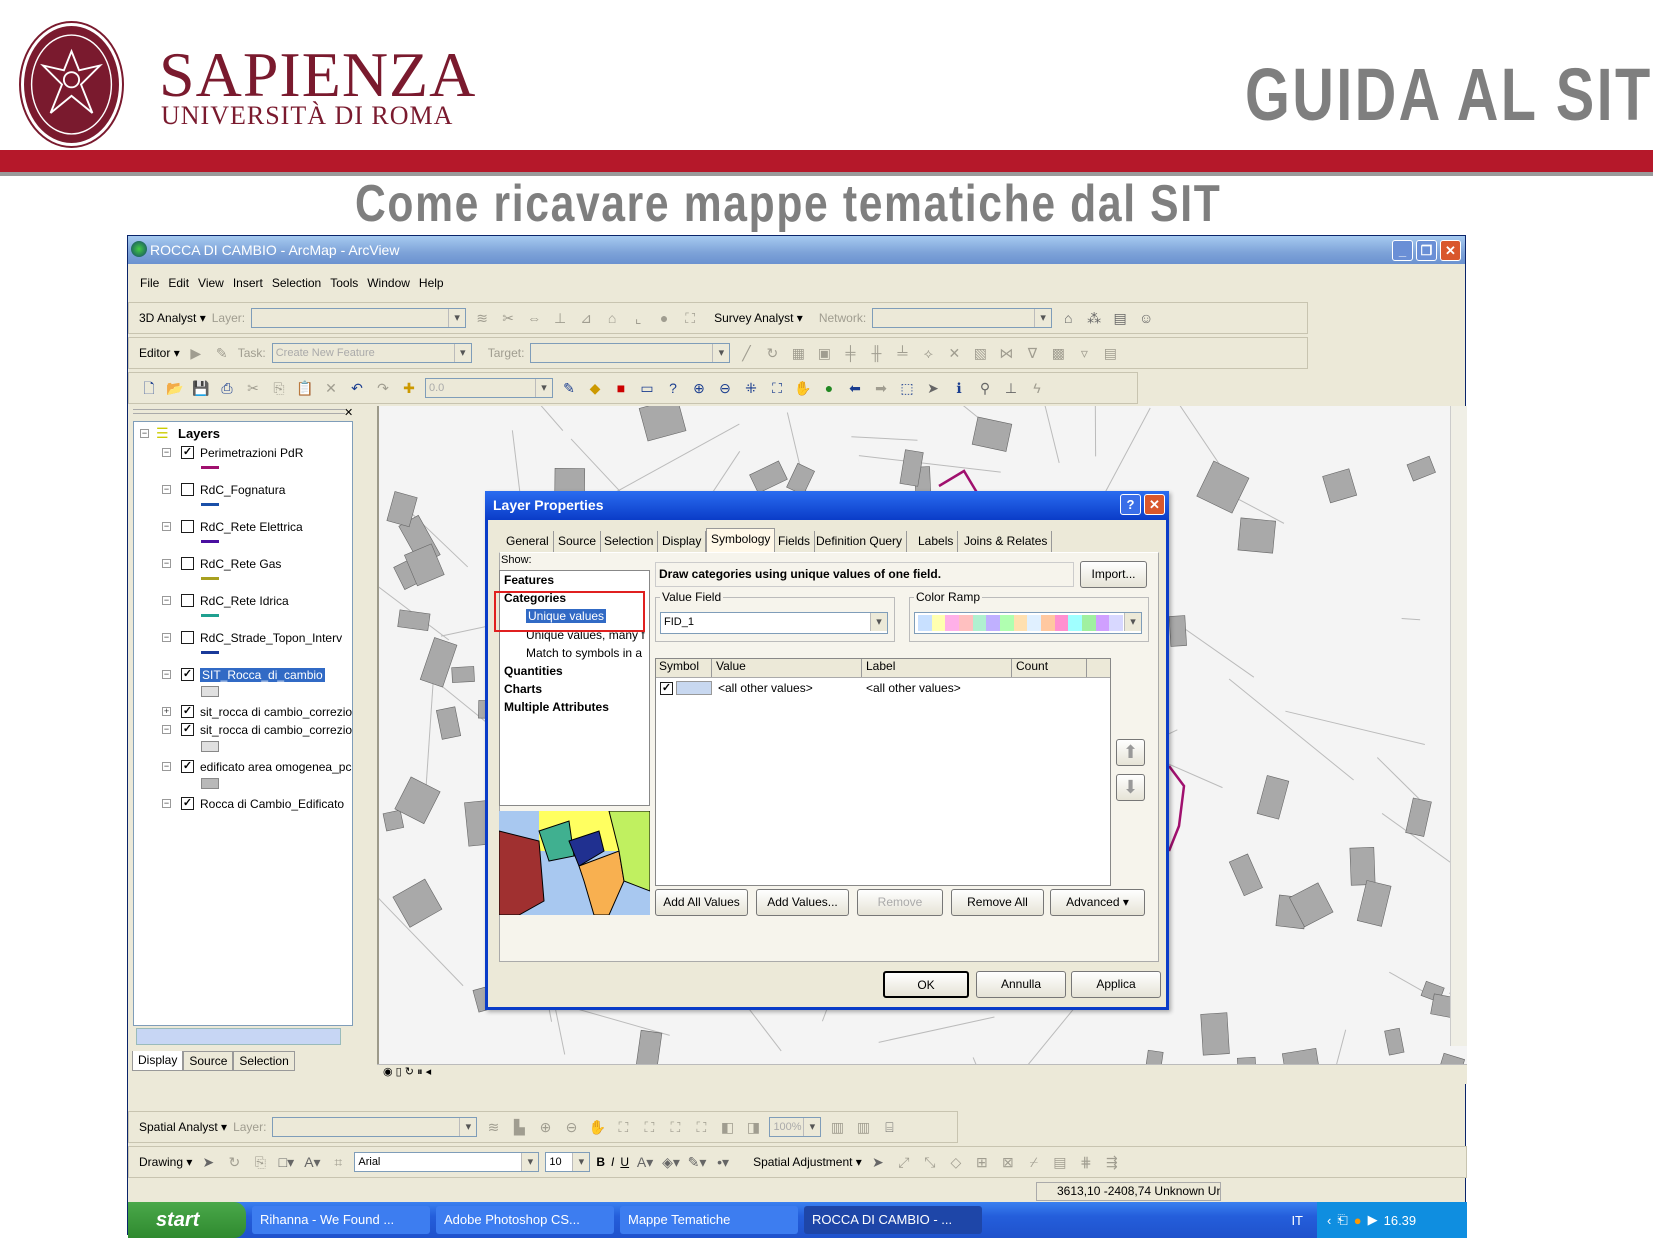 This screenshot has height=1238, width=1653. Describe the element at coordinates (807, 1162) in the screenshot. I see `spatial-adjustment-menu: Spatial Adjustment ▾` at that location.